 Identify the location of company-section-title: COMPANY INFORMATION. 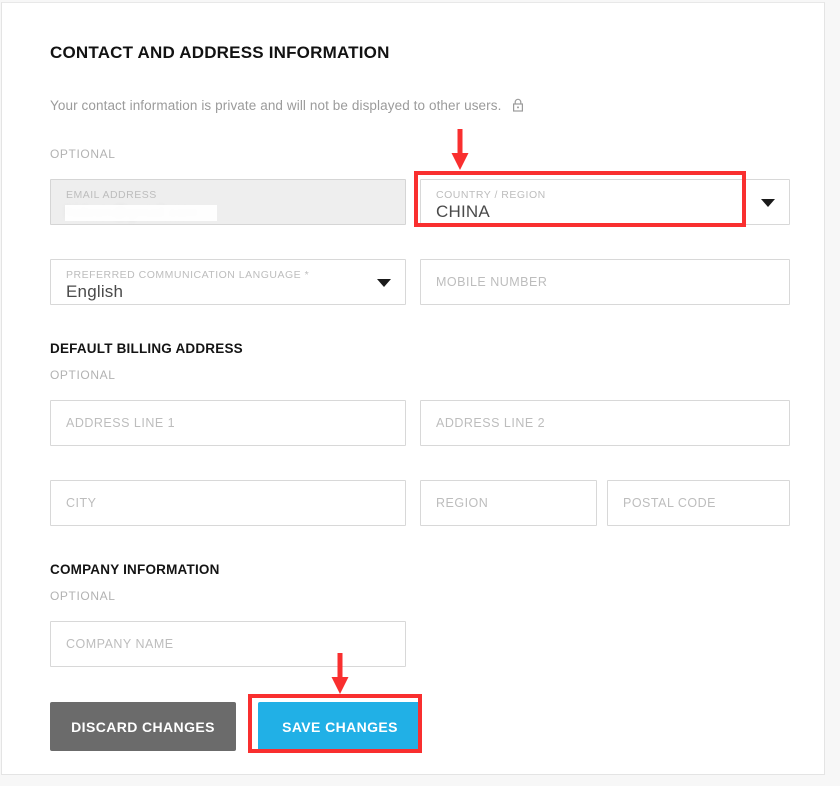
(135, 569).